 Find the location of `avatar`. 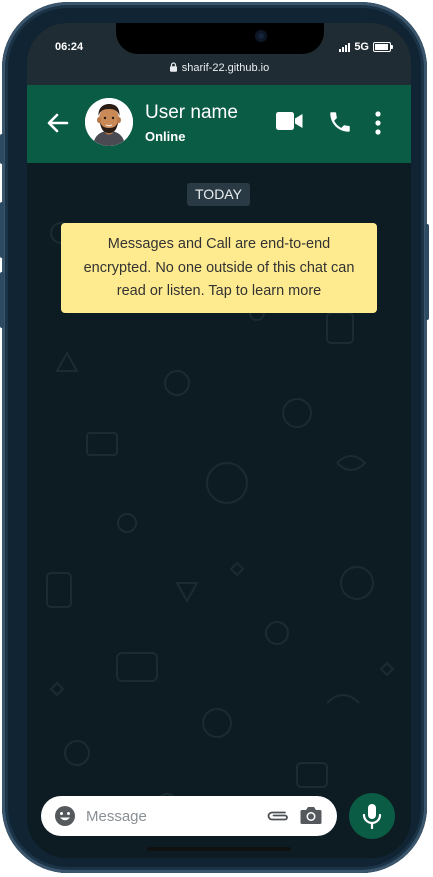

avatar is located at coordinates (109, 122).